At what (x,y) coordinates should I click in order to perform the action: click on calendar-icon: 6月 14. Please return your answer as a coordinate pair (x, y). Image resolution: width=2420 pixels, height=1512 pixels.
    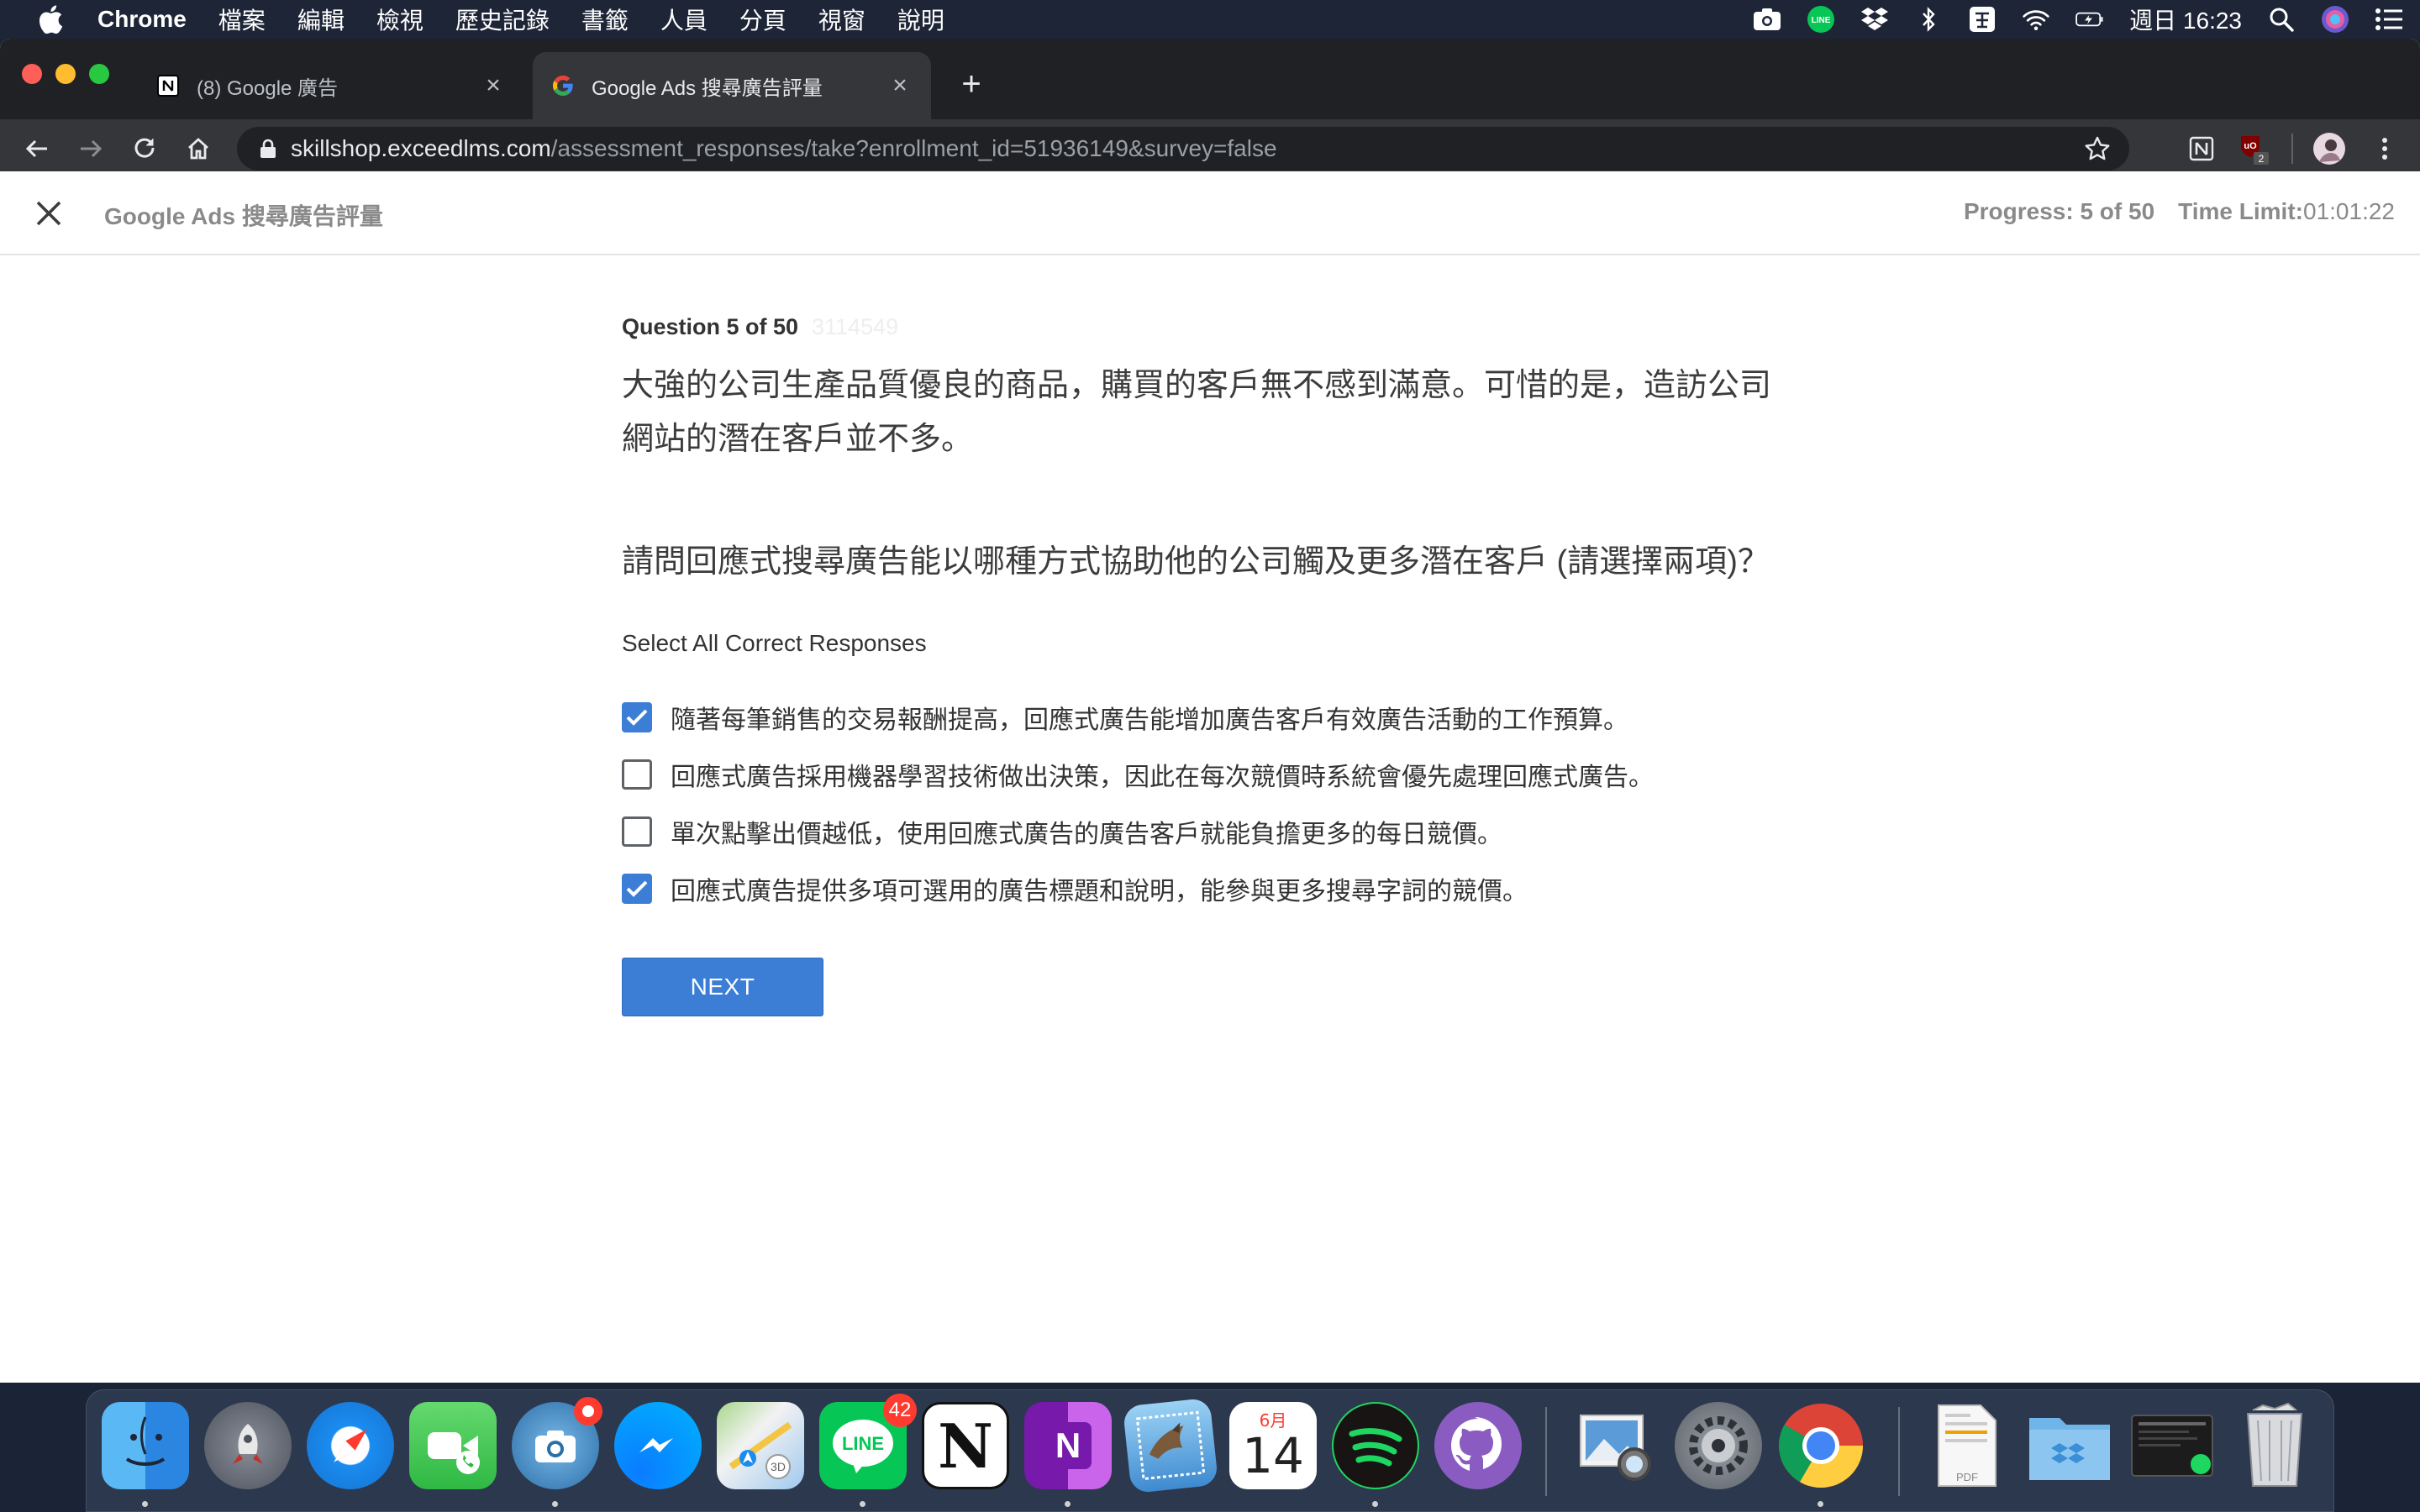
    Looking at the image, I should click on (1273, 1445).